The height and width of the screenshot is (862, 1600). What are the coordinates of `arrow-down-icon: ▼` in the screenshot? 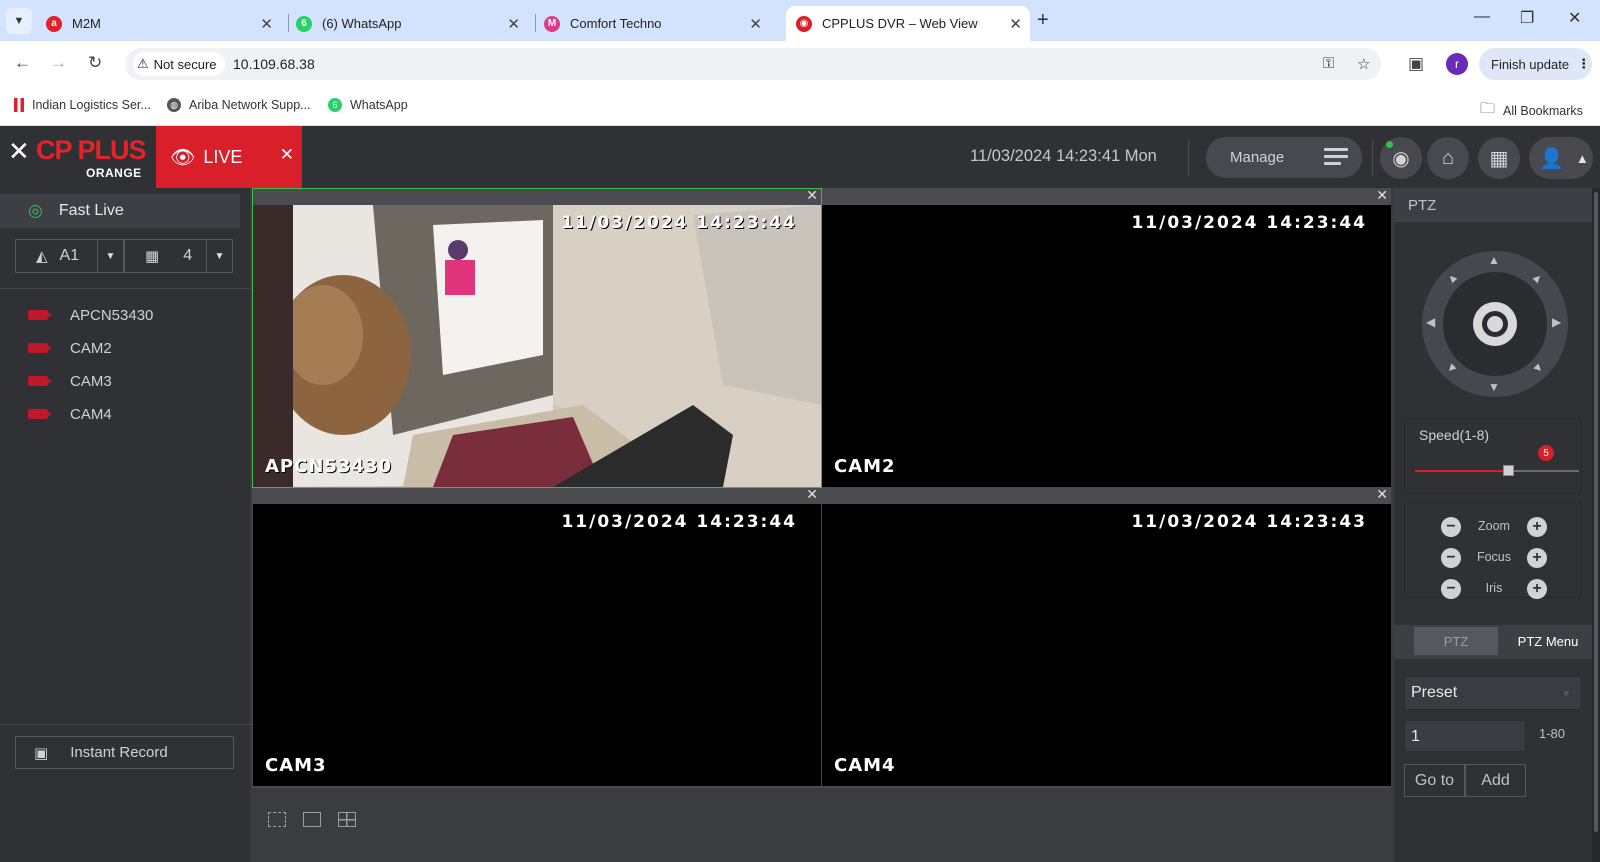 It's located at (1494, 387).